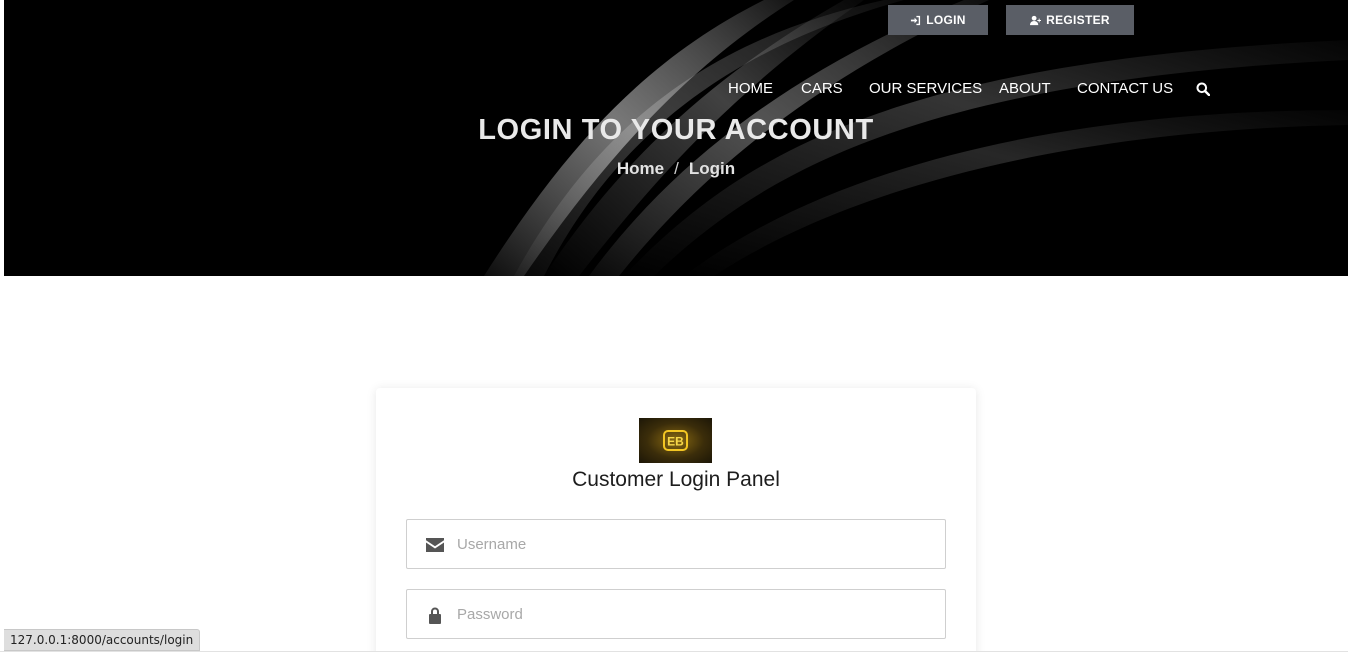 The width and height of the screenshot is (1348, 655). Describe the element at coordinates (1025, 88) in the screenshot. I see `nav-about: ABOUT` at that location.